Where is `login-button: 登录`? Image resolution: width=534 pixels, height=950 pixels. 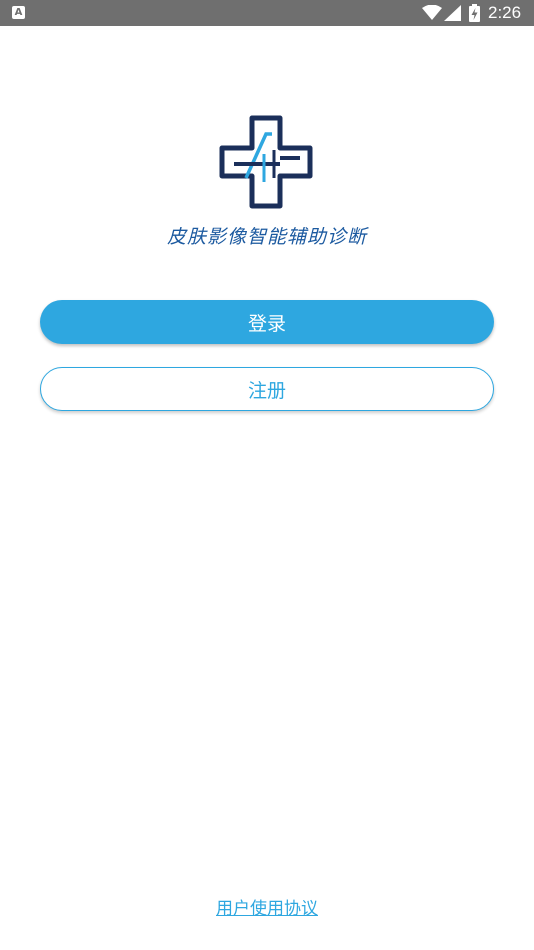 login-button: 登录 is located at coordinates (267, 322).